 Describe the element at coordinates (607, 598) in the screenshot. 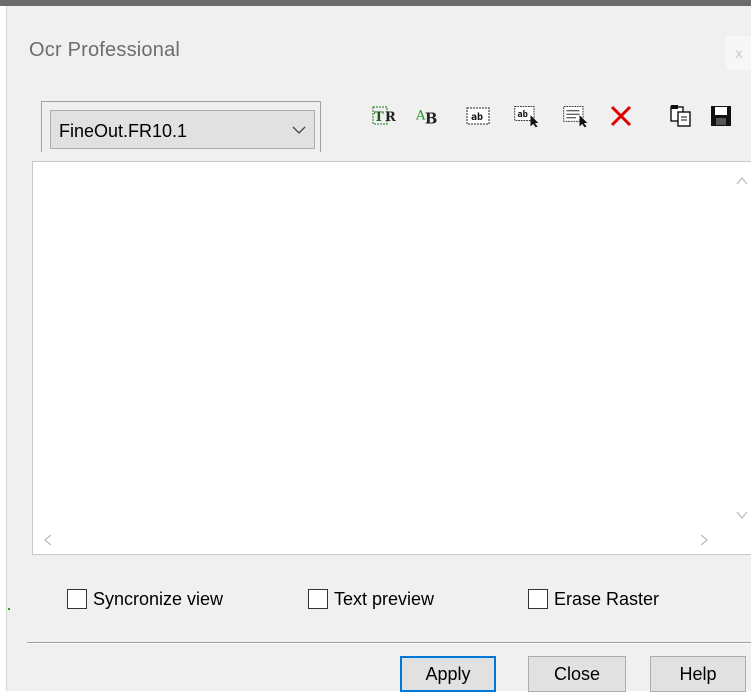

I see `erase-raster-label: Erase Raster` at that location.